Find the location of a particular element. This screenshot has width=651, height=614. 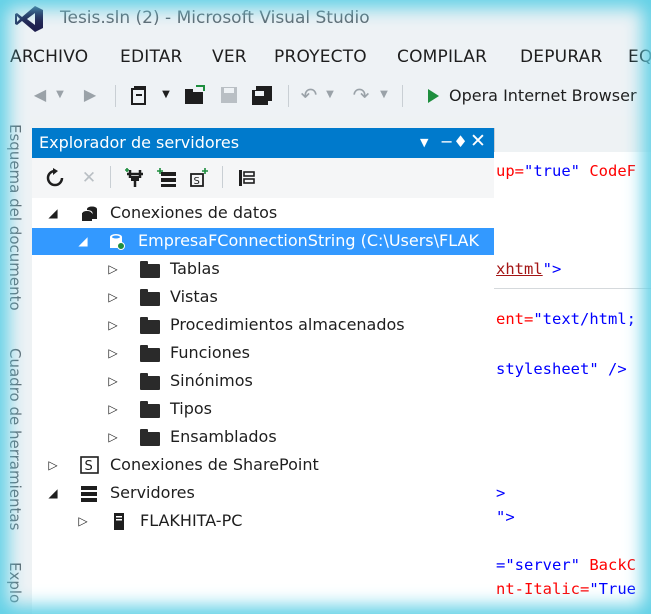

code-token: stylesheet" is located at coordinates (547, 369).